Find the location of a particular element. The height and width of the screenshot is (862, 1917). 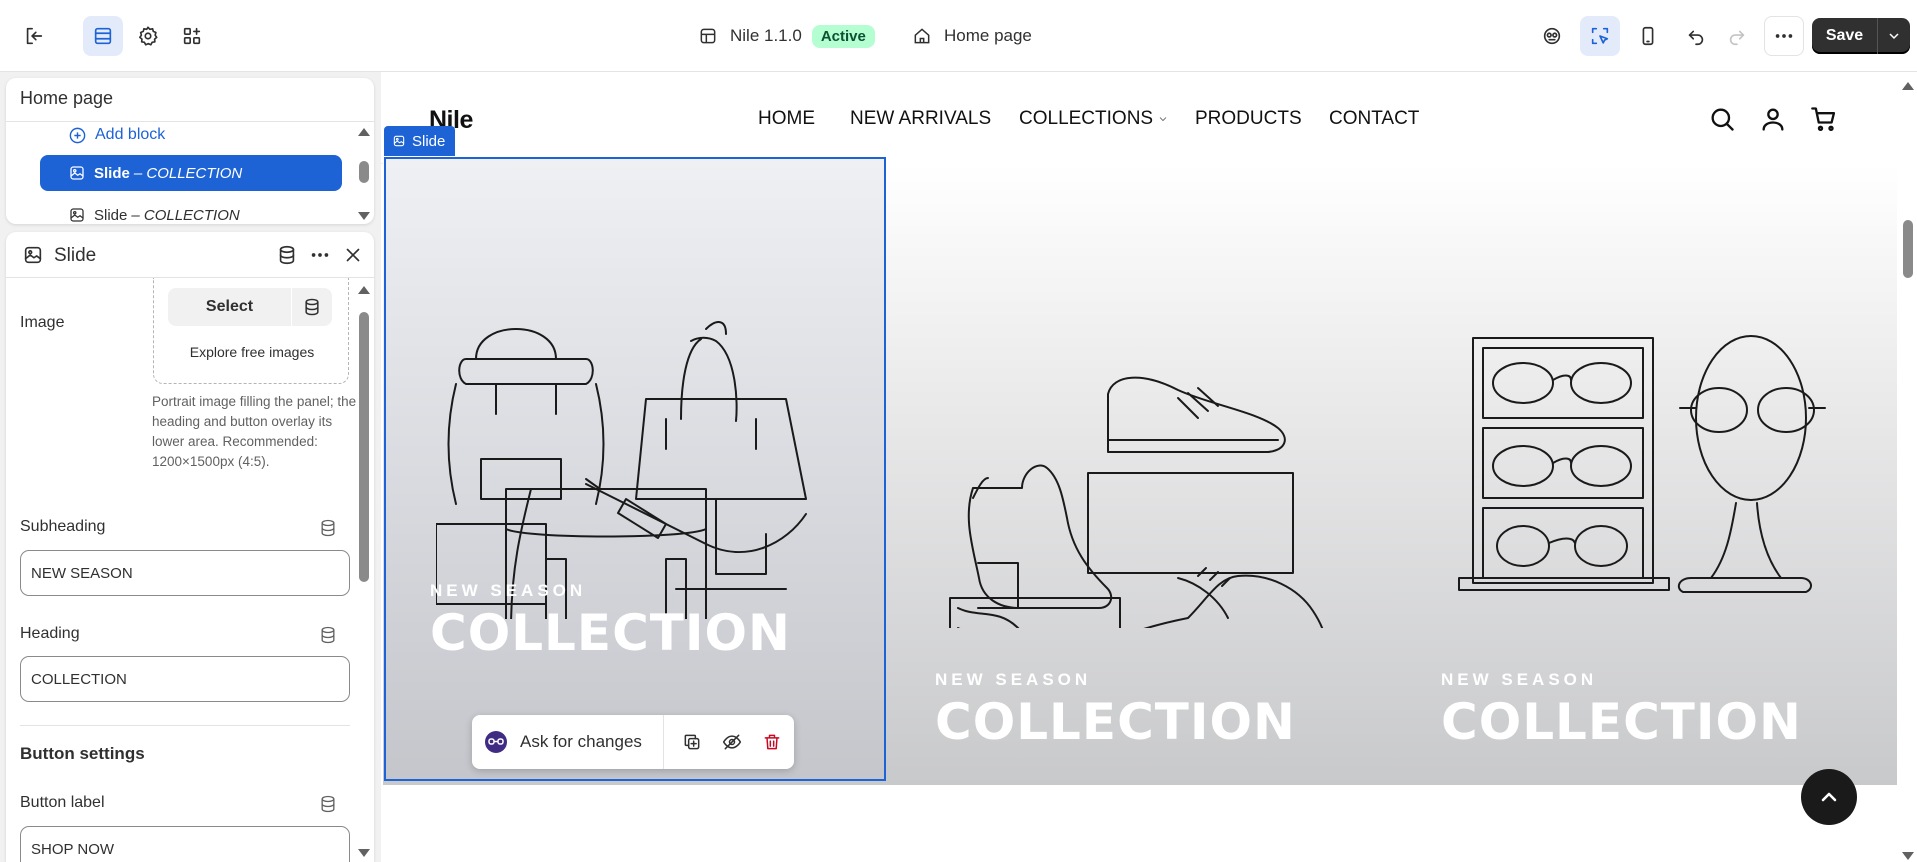

redo-icon is located at coordinates (1737, 38).